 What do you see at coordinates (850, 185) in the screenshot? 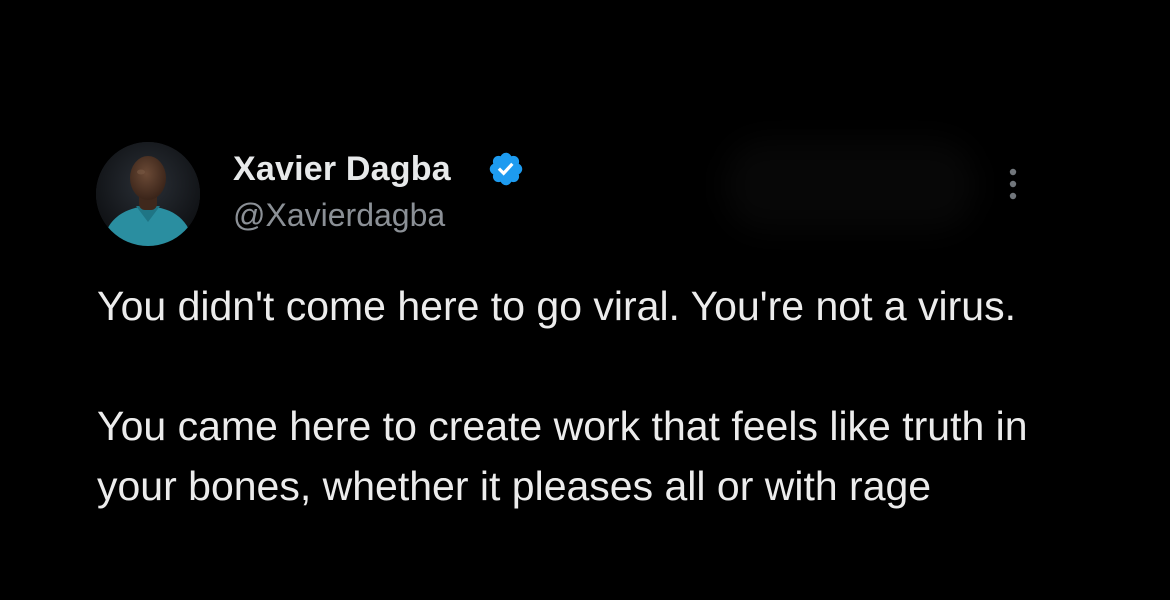
I see `screen-glare` at bounding box center [850, 185].